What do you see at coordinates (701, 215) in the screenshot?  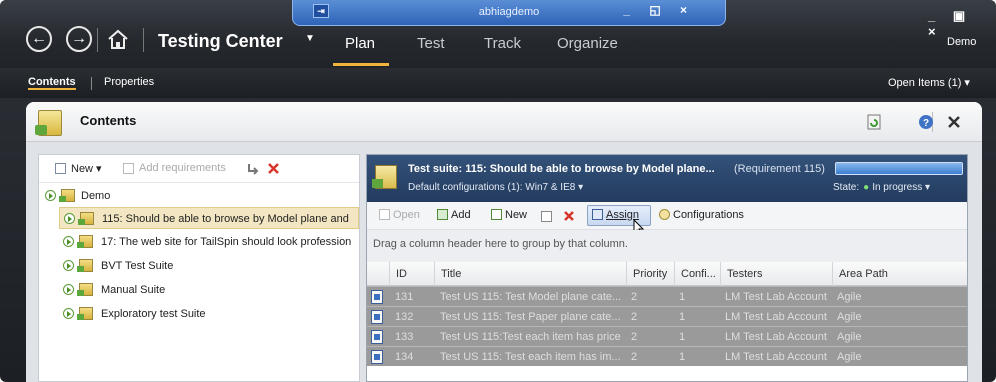 I see `configurations-button: Configurations` at bounding box center [701, 215].